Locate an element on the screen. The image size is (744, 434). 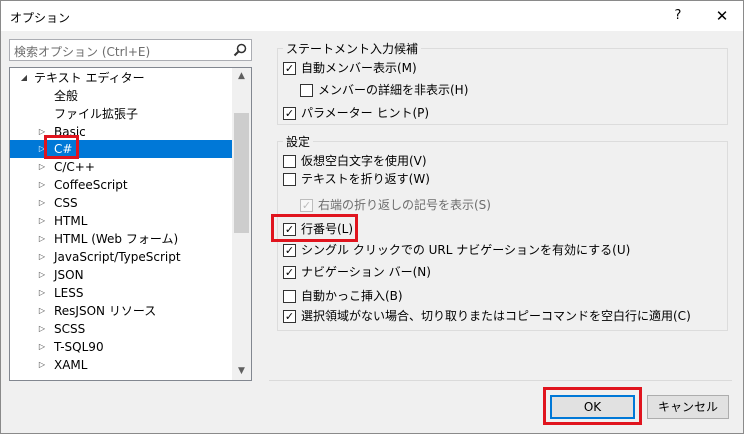
scroll-thumb is located at coordinates (241, 173).